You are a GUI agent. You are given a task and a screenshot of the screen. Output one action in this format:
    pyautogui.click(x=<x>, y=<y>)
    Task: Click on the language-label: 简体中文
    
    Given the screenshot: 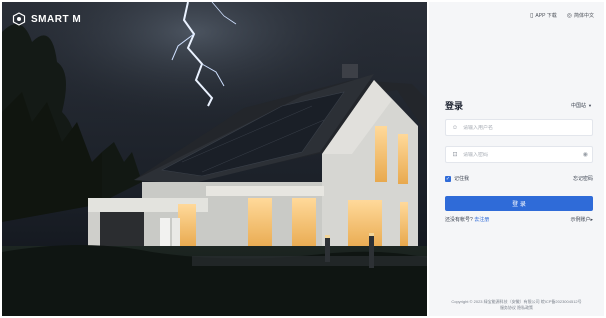 What is the action you would take?
    pyautogui.click(x=583, y=16)
    